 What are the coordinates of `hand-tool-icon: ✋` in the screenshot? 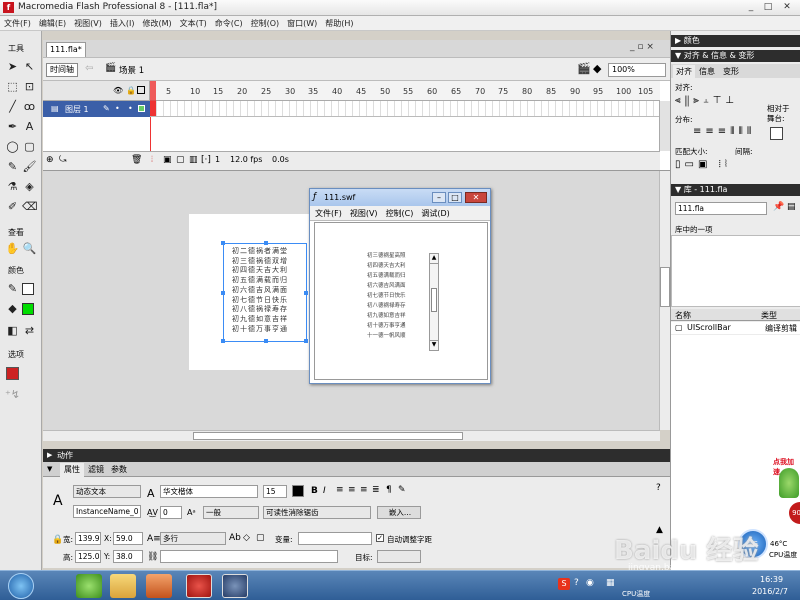 It's located at (12, 248).